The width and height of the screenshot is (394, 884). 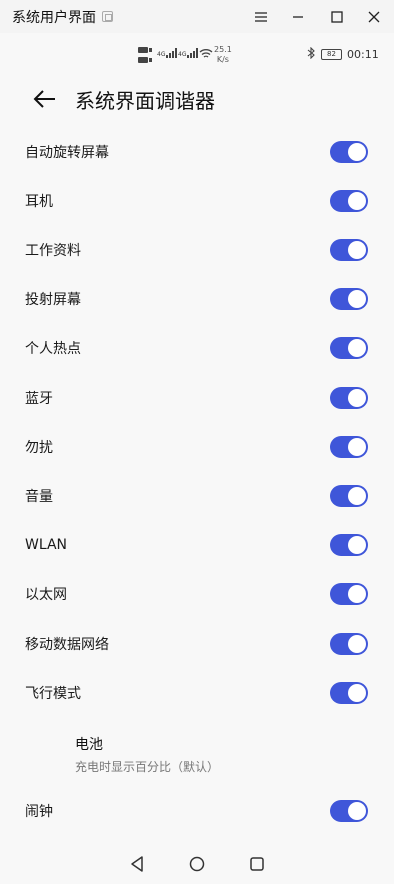 I want to click on navigation-bar, so click(x=197, y=864).